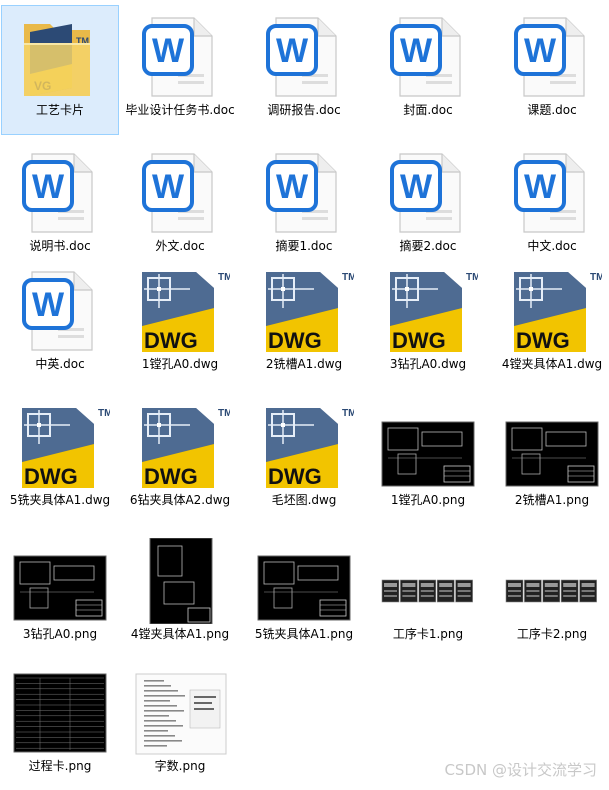 This screenshot has height=790, width=609. What do you see at coordinates (60, 634) in the screenshot?
I see `file-name: 3钻孔A0.png` at bounding box center [60, 634].